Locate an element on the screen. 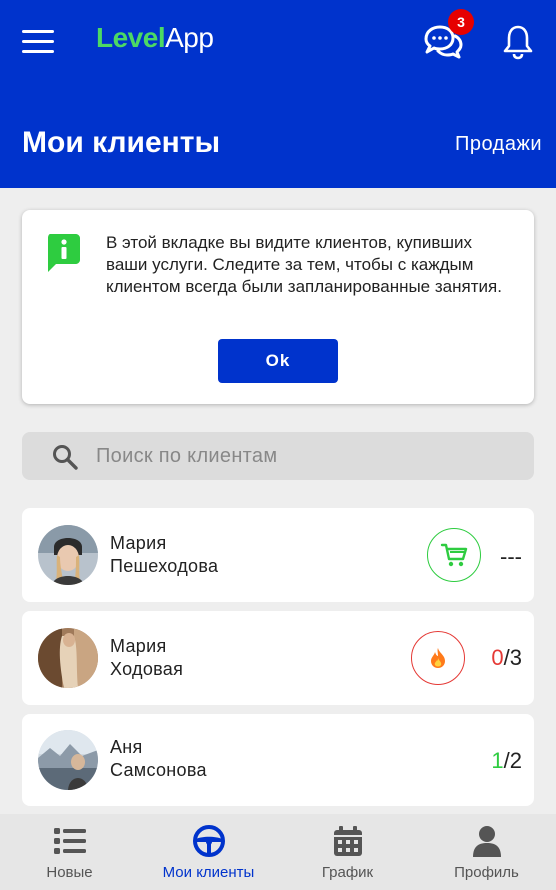 Image resolution: width=556 pixels, height=890 pixels. nav-label: Мои клиенты is located at coordinates (208, 872).